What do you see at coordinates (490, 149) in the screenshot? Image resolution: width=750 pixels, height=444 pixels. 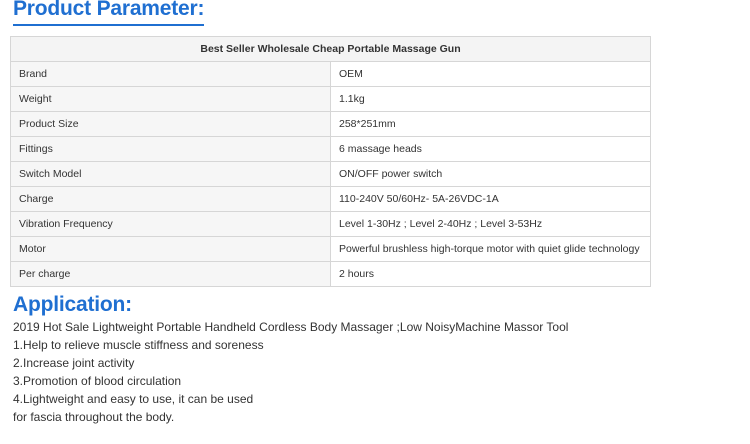 I see `row-value-fittings: 6 massage heads` at bounding box center [490, 149].